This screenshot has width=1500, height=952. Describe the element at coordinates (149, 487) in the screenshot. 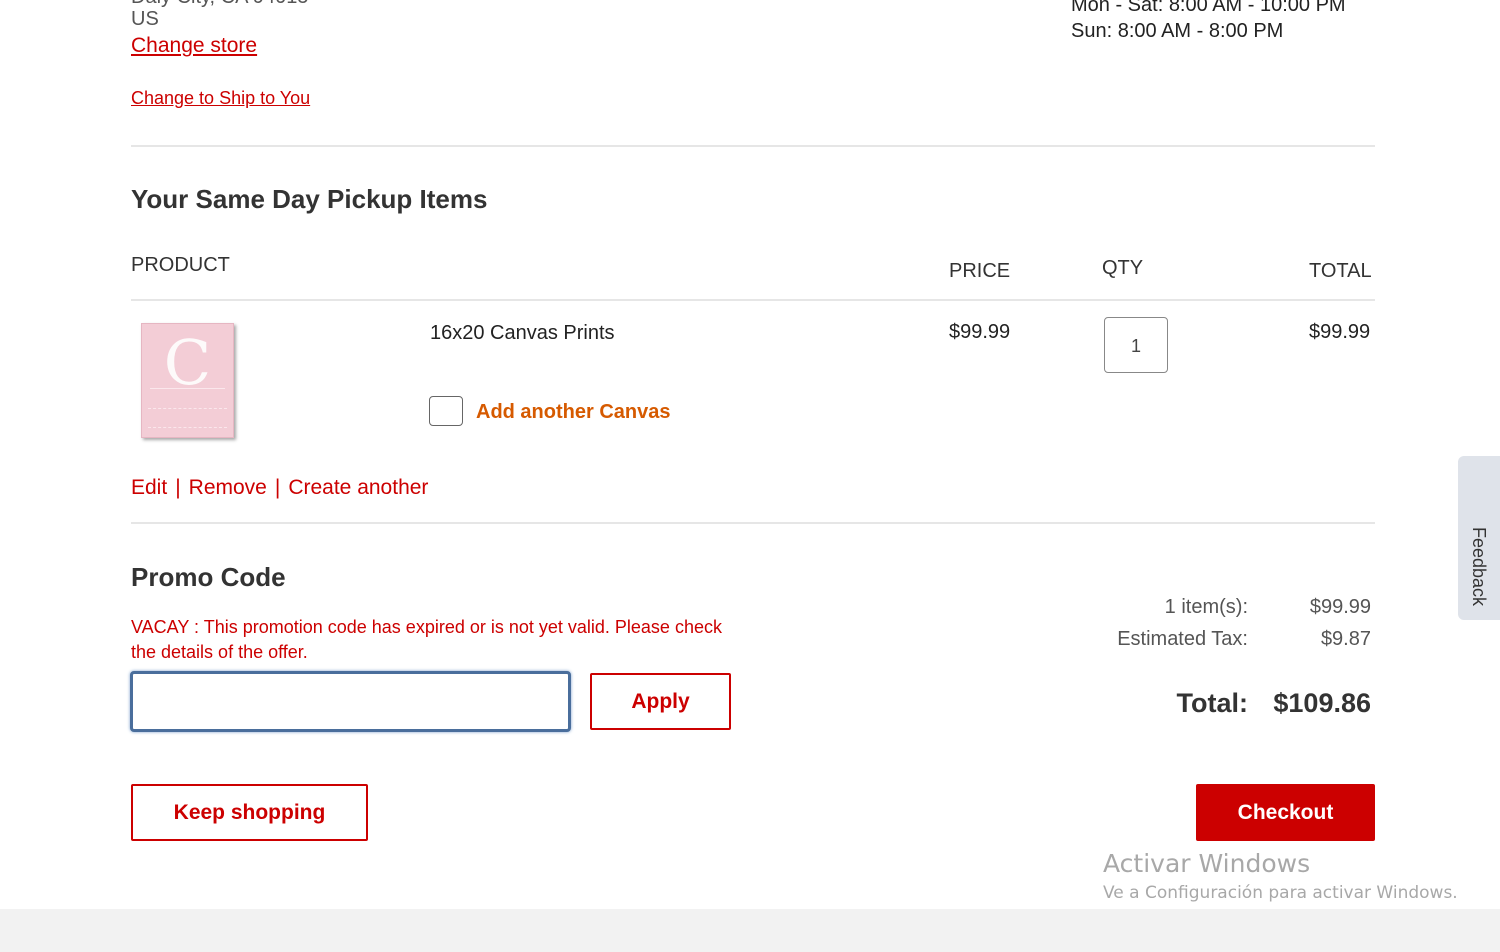

I see `edit-link: Edit` at that location.